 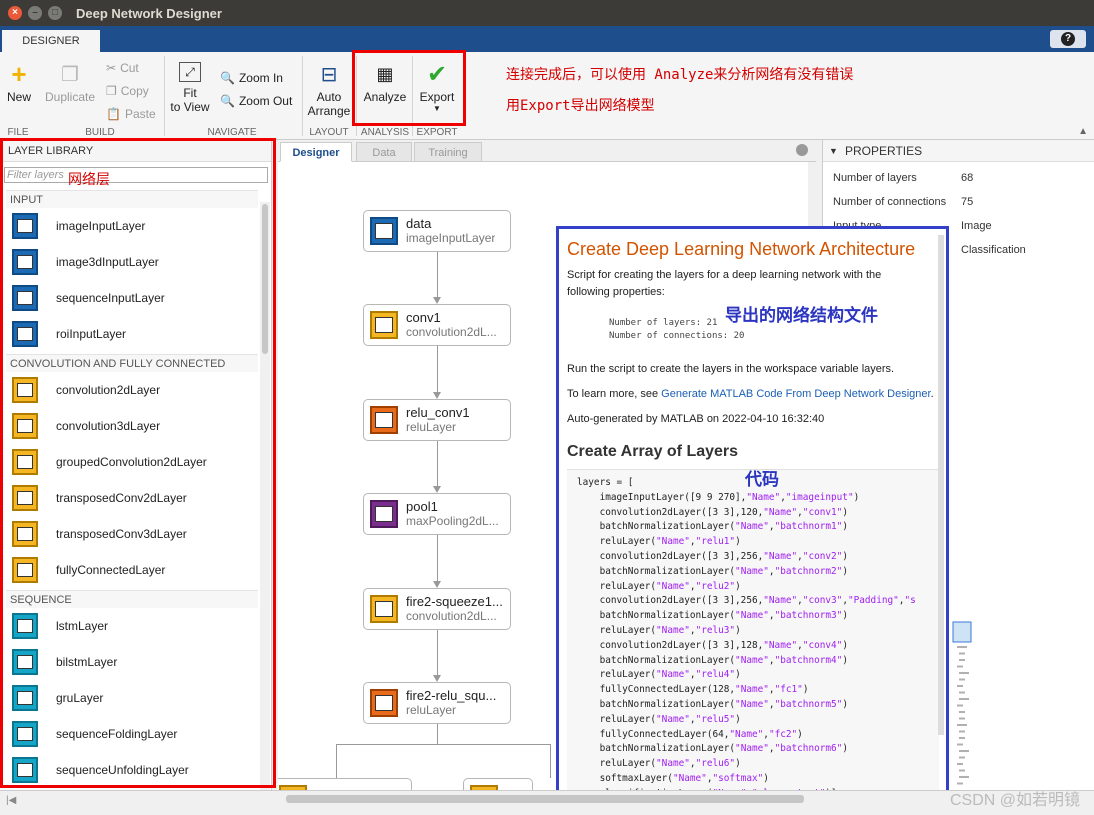 I want to click on auto-arrange-button: ⊟ Auto Arrange, so click(x=329, y=90).